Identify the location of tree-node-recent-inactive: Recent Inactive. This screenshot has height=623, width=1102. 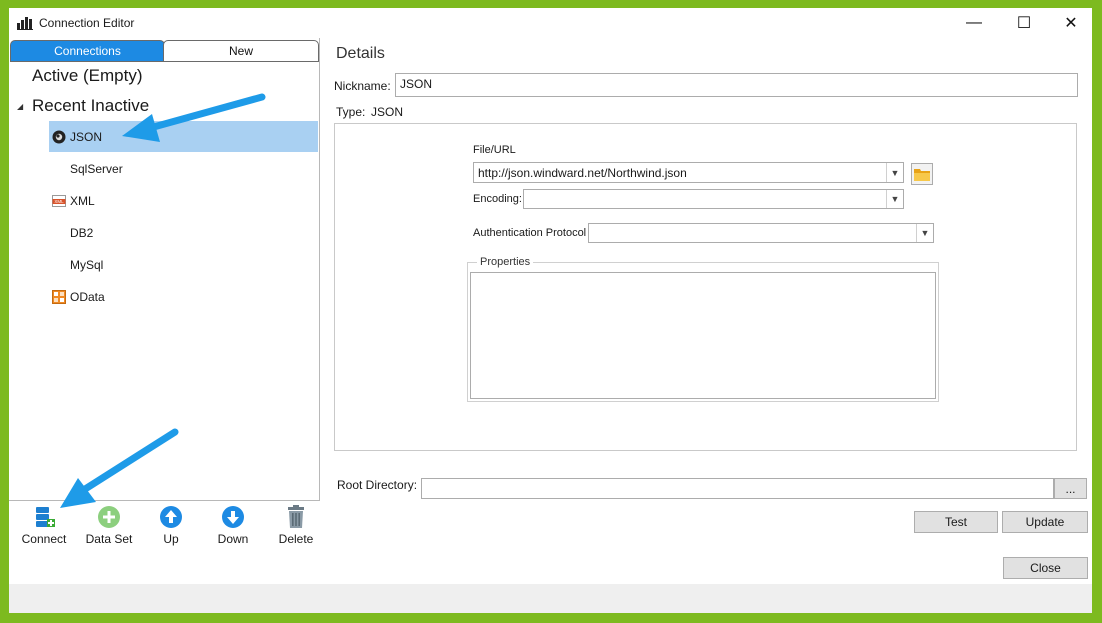
(90, 106).